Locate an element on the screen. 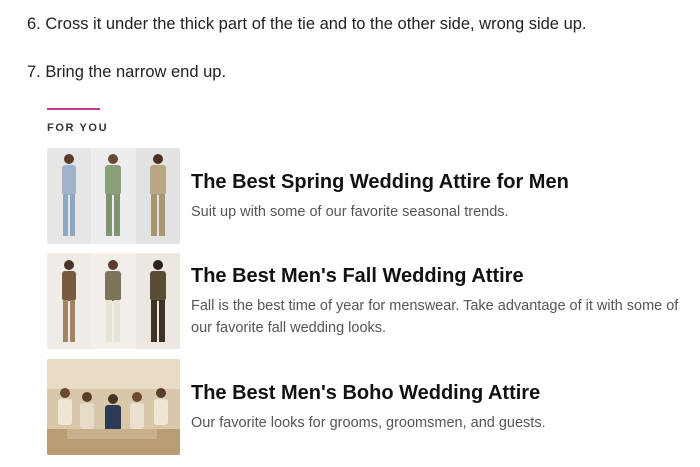 Image resolution: width=700 pixels, height=467 pixels. section-accent-rule is located at coordinates (73, 109).